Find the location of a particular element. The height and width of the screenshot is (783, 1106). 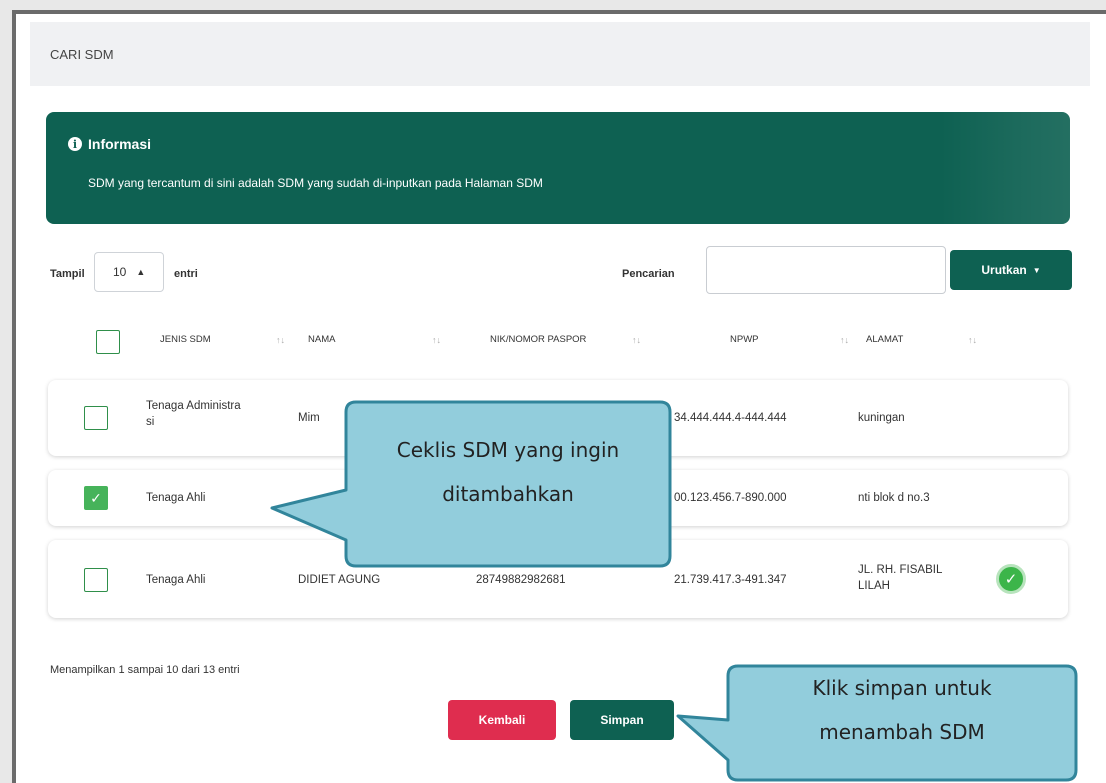

verified-badge-icon: ✓ is located at coordinates (1011, 579).